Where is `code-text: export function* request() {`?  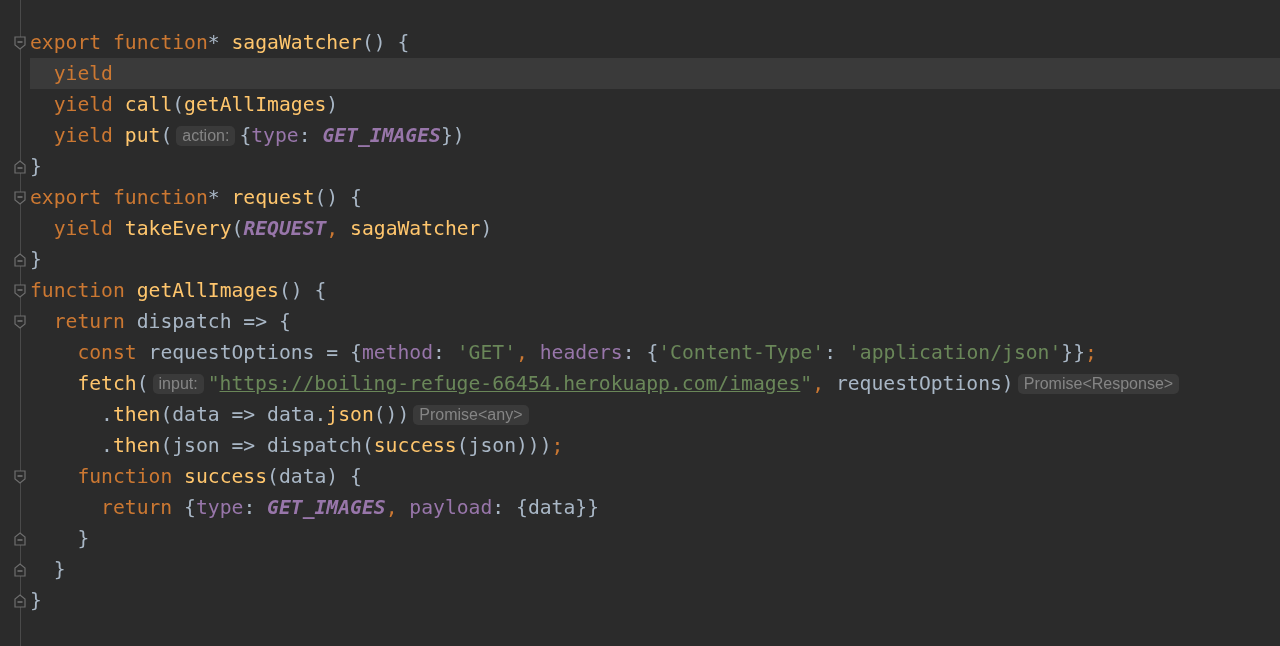 code-text: export function* request() { is located at coordinates (196, 197).